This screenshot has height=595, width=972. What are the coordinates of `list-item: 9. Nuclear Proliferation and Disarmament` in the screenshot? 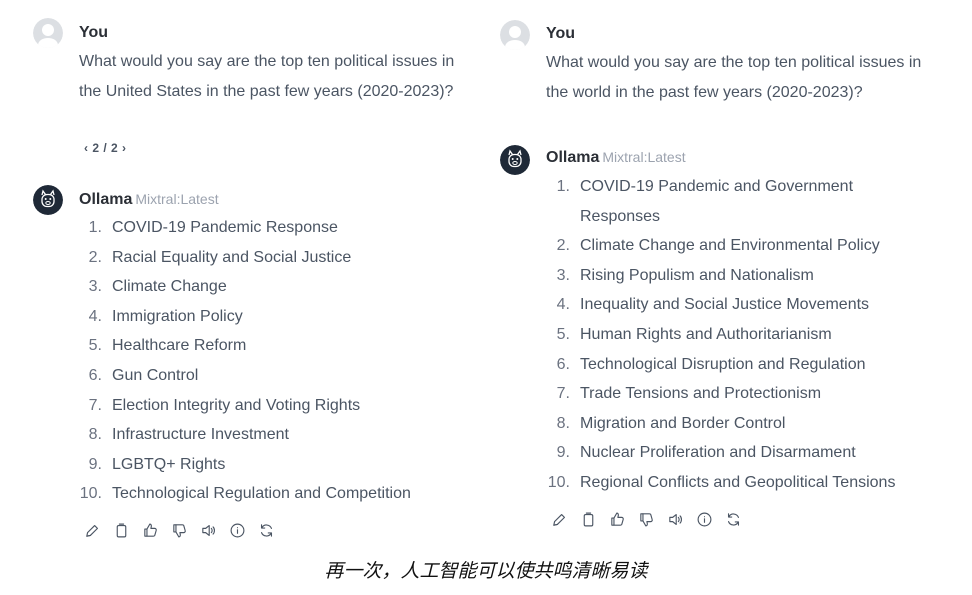 It's located at (733, 453).